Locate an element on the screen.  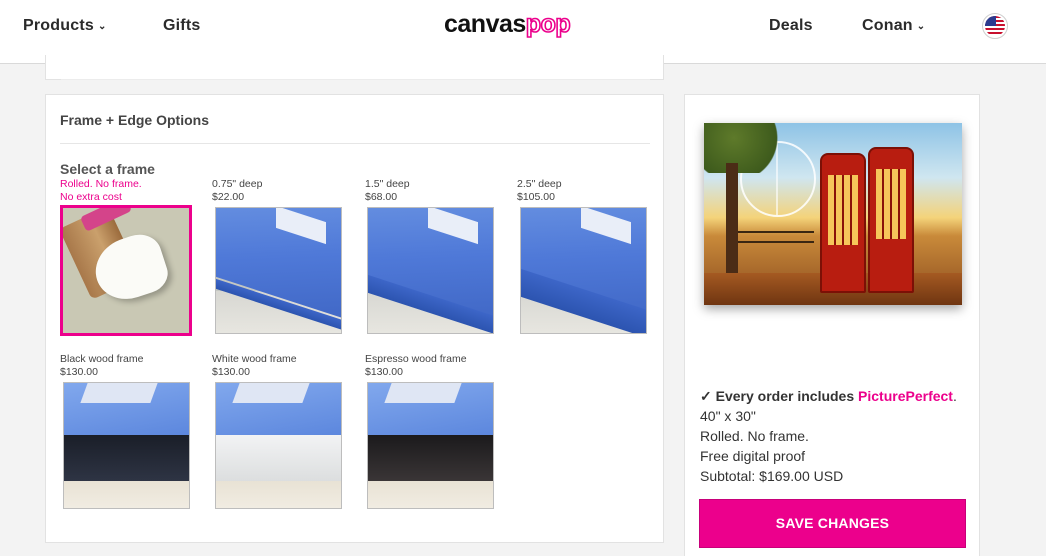
rolled-canvas-thumbnail is located at coordinates (126, 270).